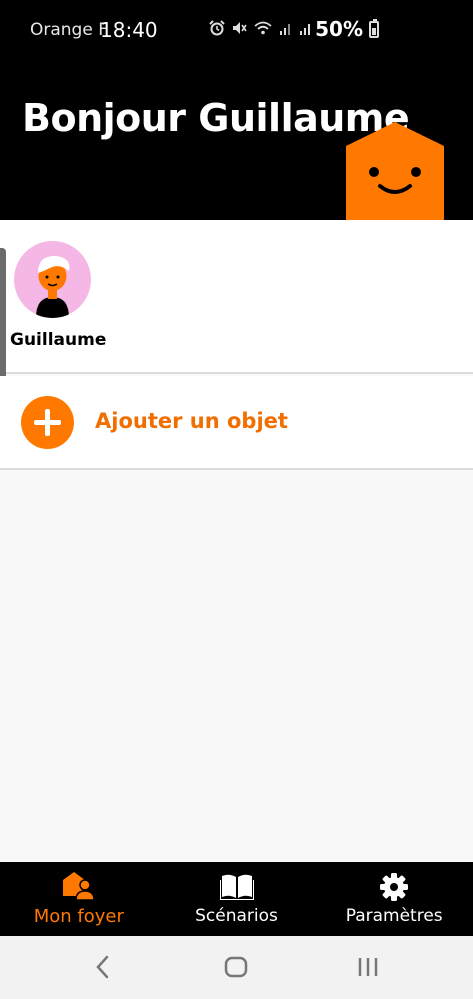 The width and height of the screenshot is (473, 999). Describe the element at coordinates (129, 30) in the screenshot. I see `status-time: 18:40` at that location.